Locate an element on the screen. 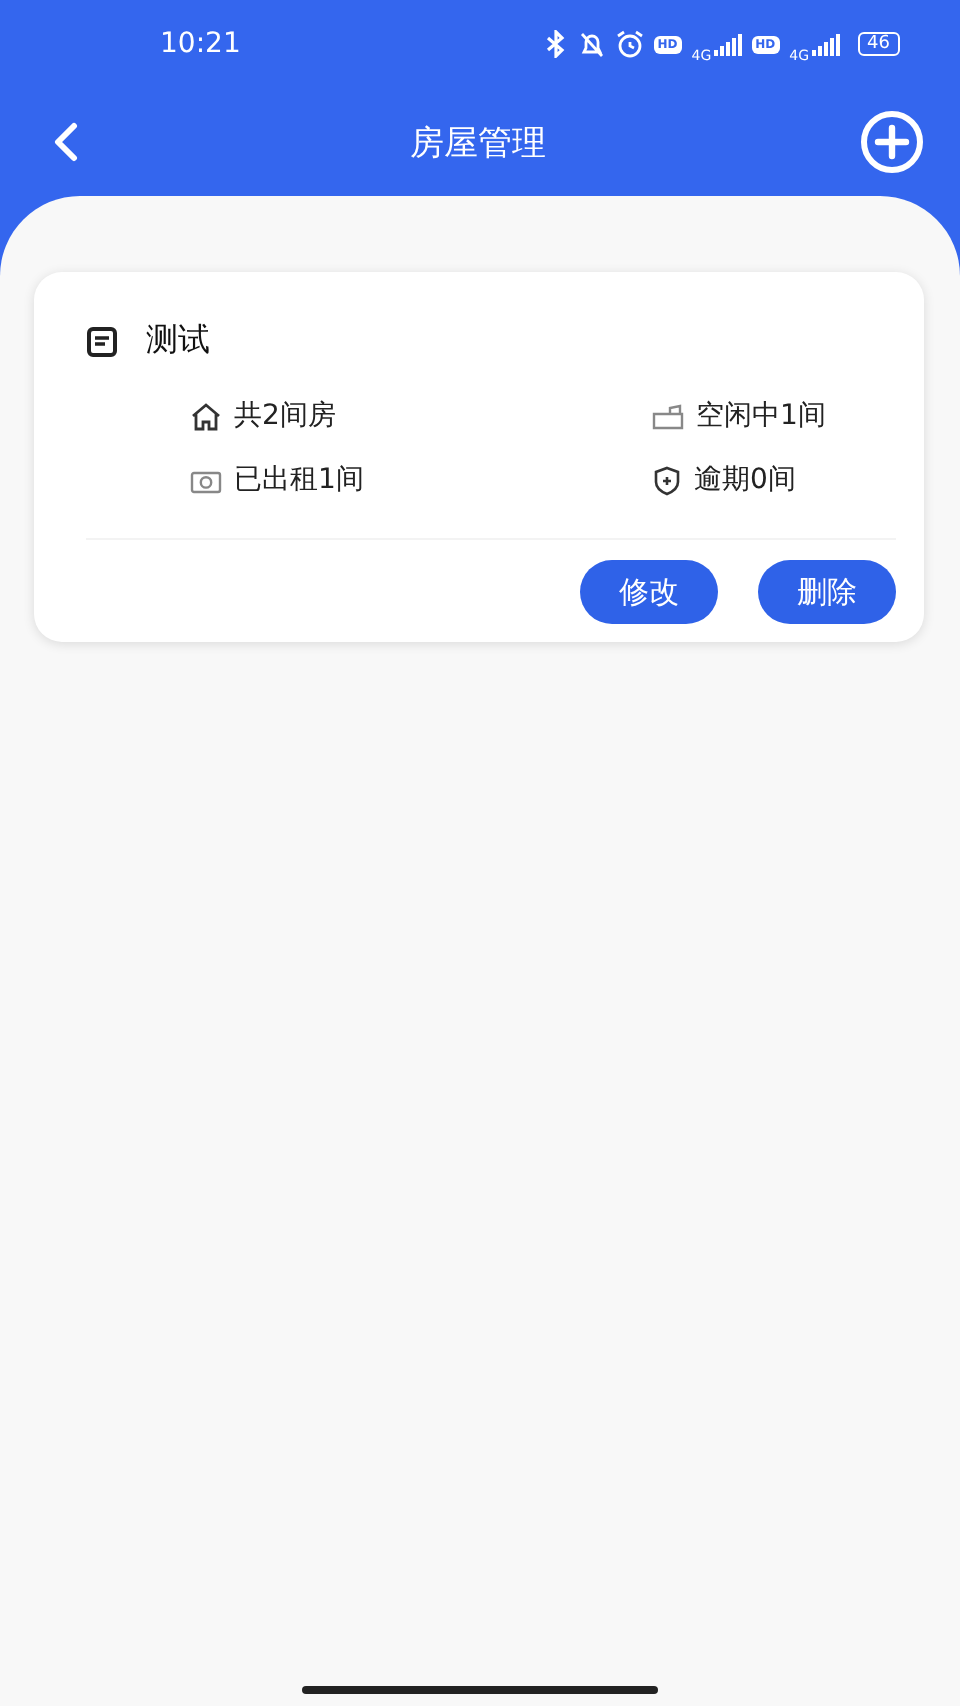 The height and width of the screenshot is (1706, 960). stat-text: 空闲中1间 is located at coordinates (761, 416).